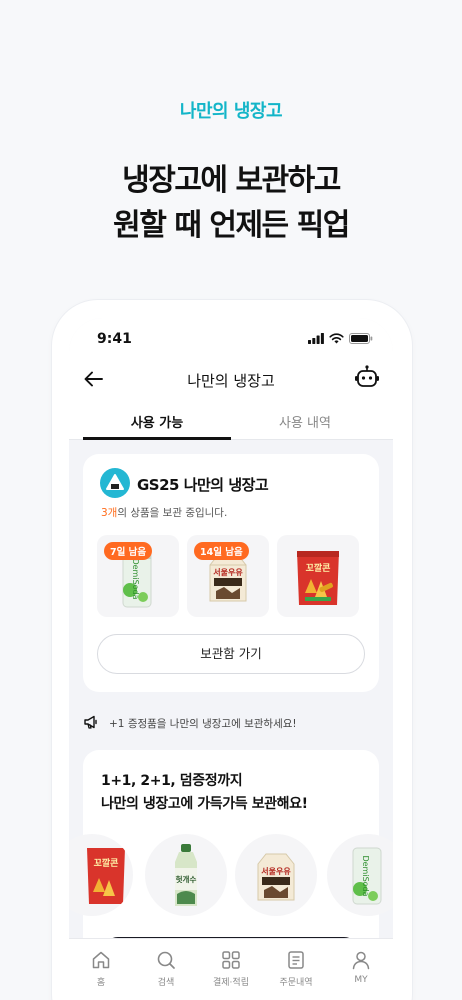 The image size is (462, 1000). I want to click on go-to-storage-button: 보관함 가기, so click(231, 654).